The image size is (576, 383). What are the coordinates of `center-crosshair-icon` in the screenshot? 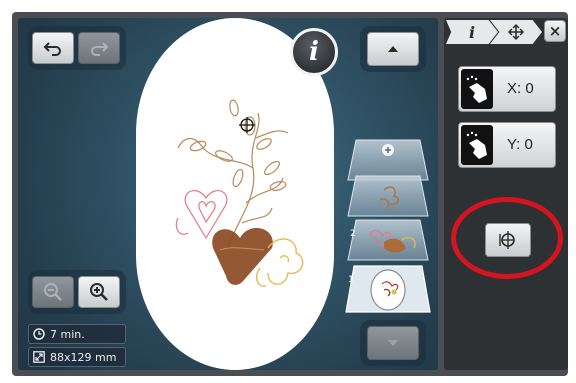 It's located at (507, 240).